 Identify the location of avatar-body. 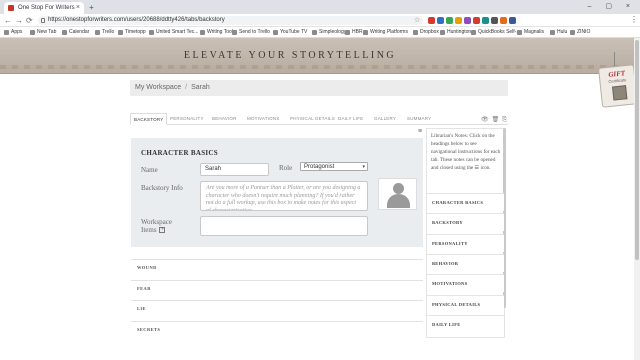
(398, 201).